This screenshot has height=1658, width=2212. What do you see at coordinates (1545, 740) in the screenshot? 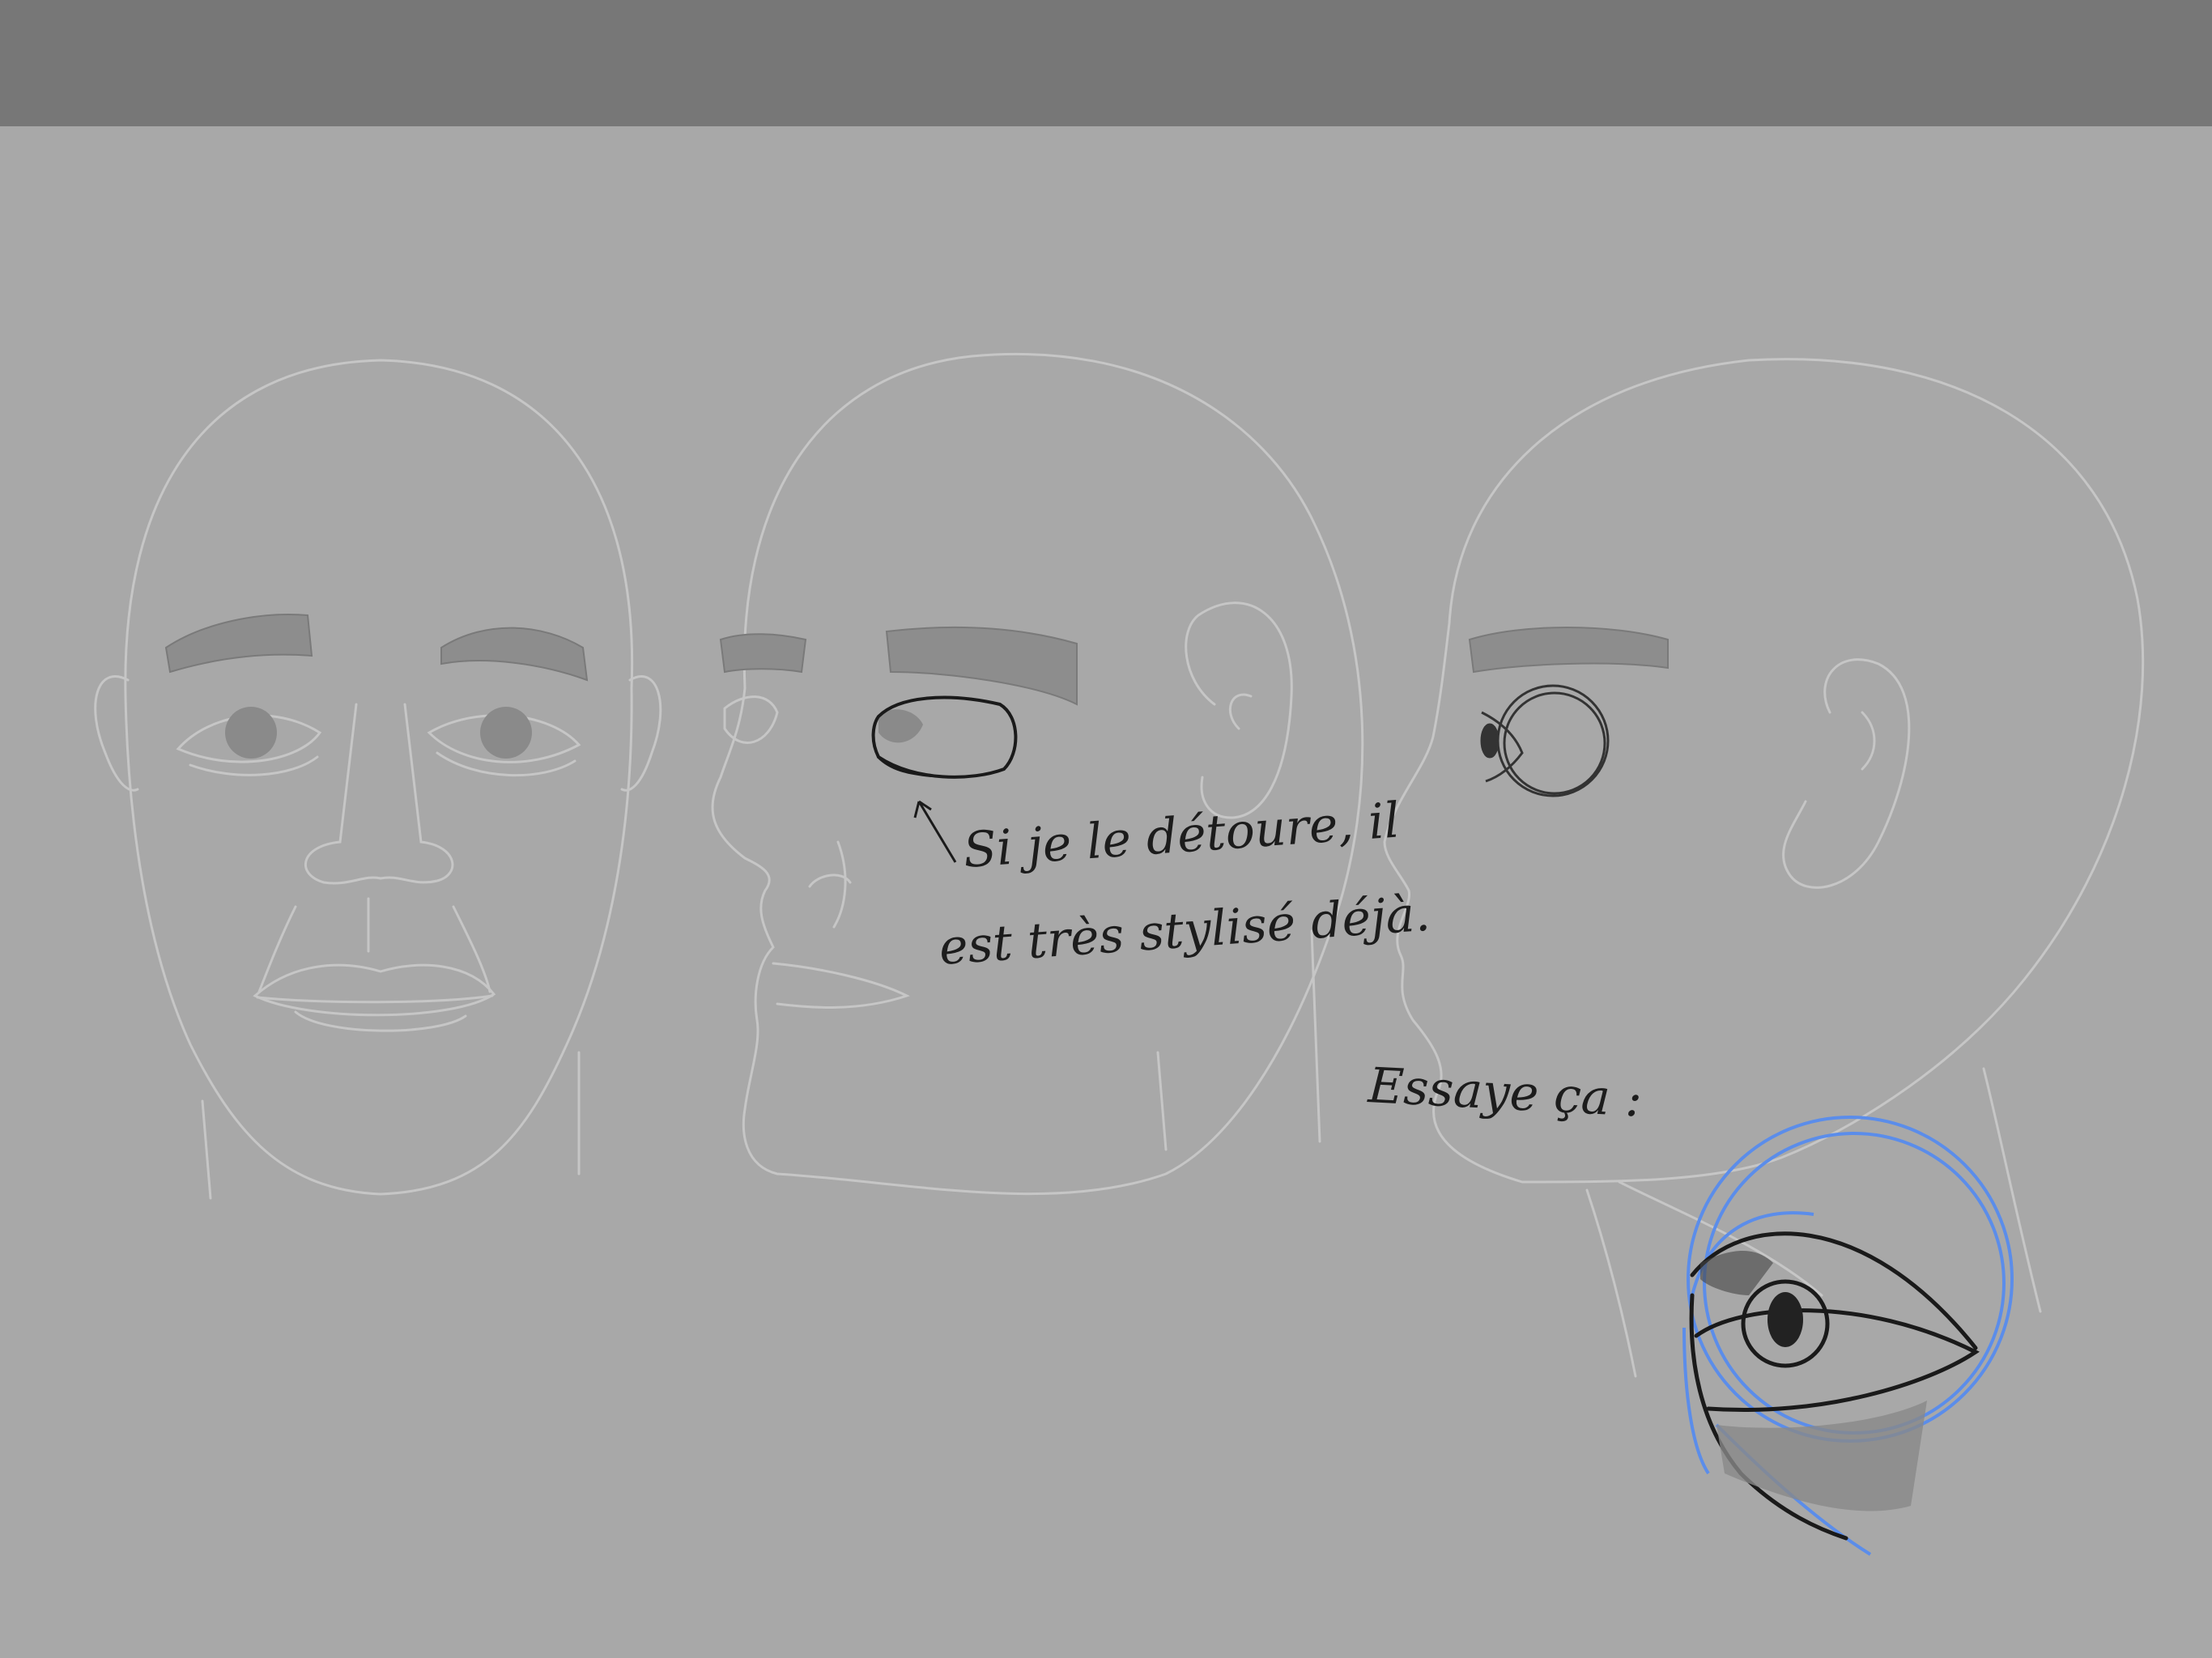
I see `profile-eye-circle` at bounding box center [1545, 740].